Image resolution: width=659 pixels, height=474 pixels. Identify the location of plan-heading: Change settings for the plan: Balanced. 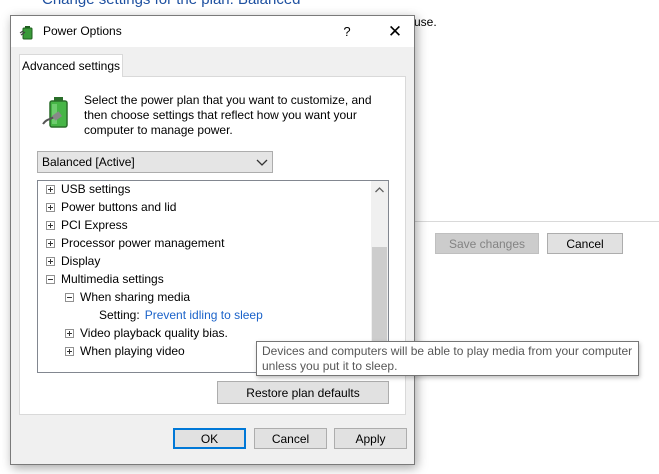
(171, 4).